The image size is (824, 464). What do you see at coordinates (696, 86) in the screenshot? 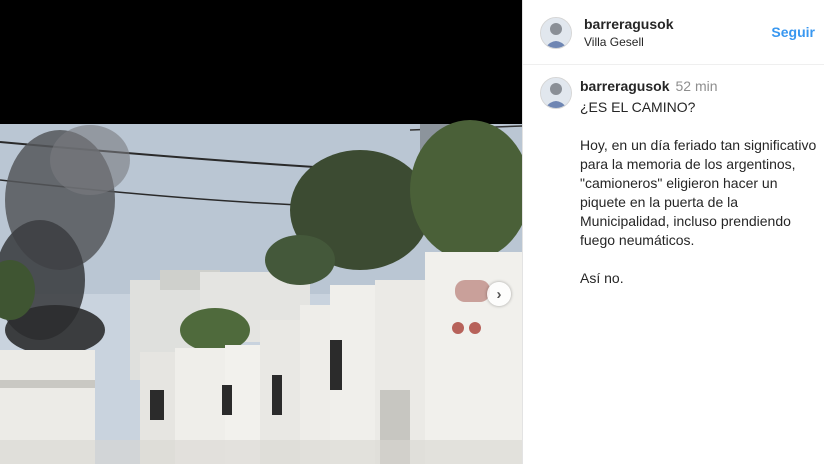
I see `post-time: 52 min` at bounding box center [696, 86].